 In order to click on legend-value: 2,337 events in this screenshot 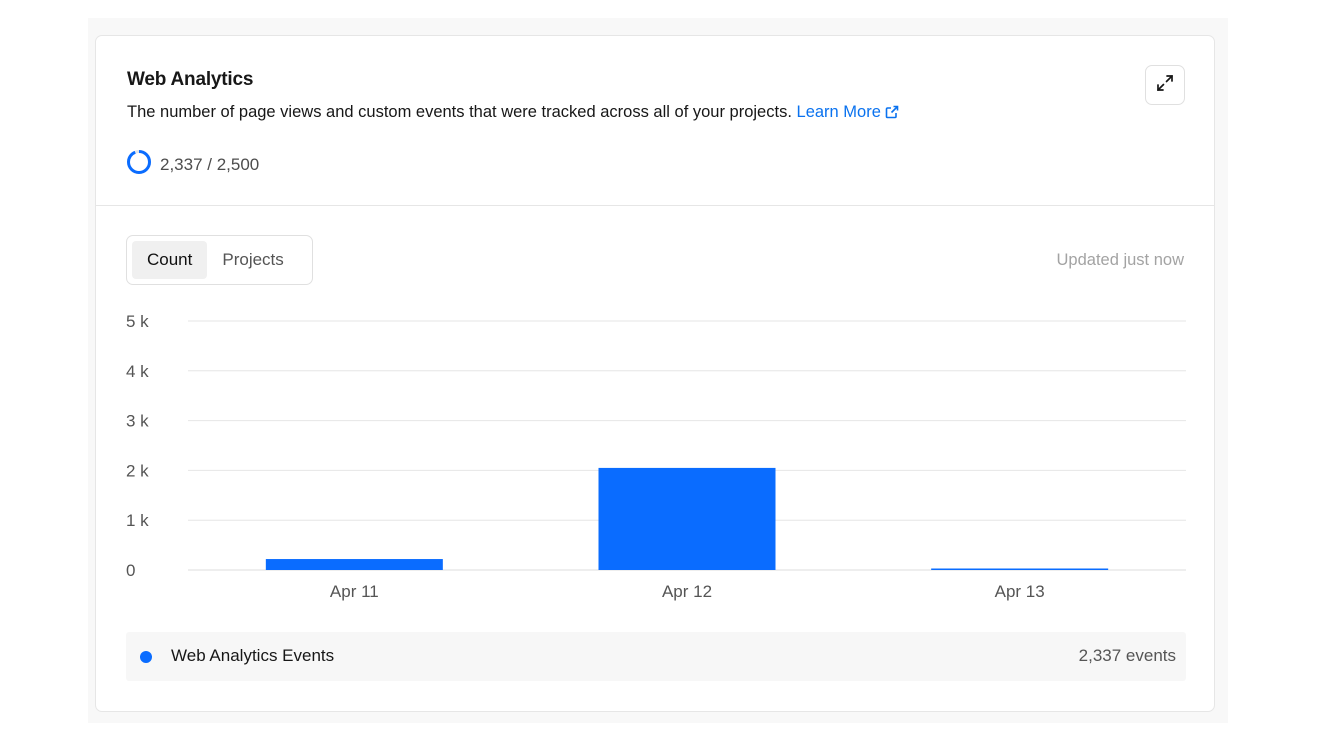, I will do `click(1127, 655)`.